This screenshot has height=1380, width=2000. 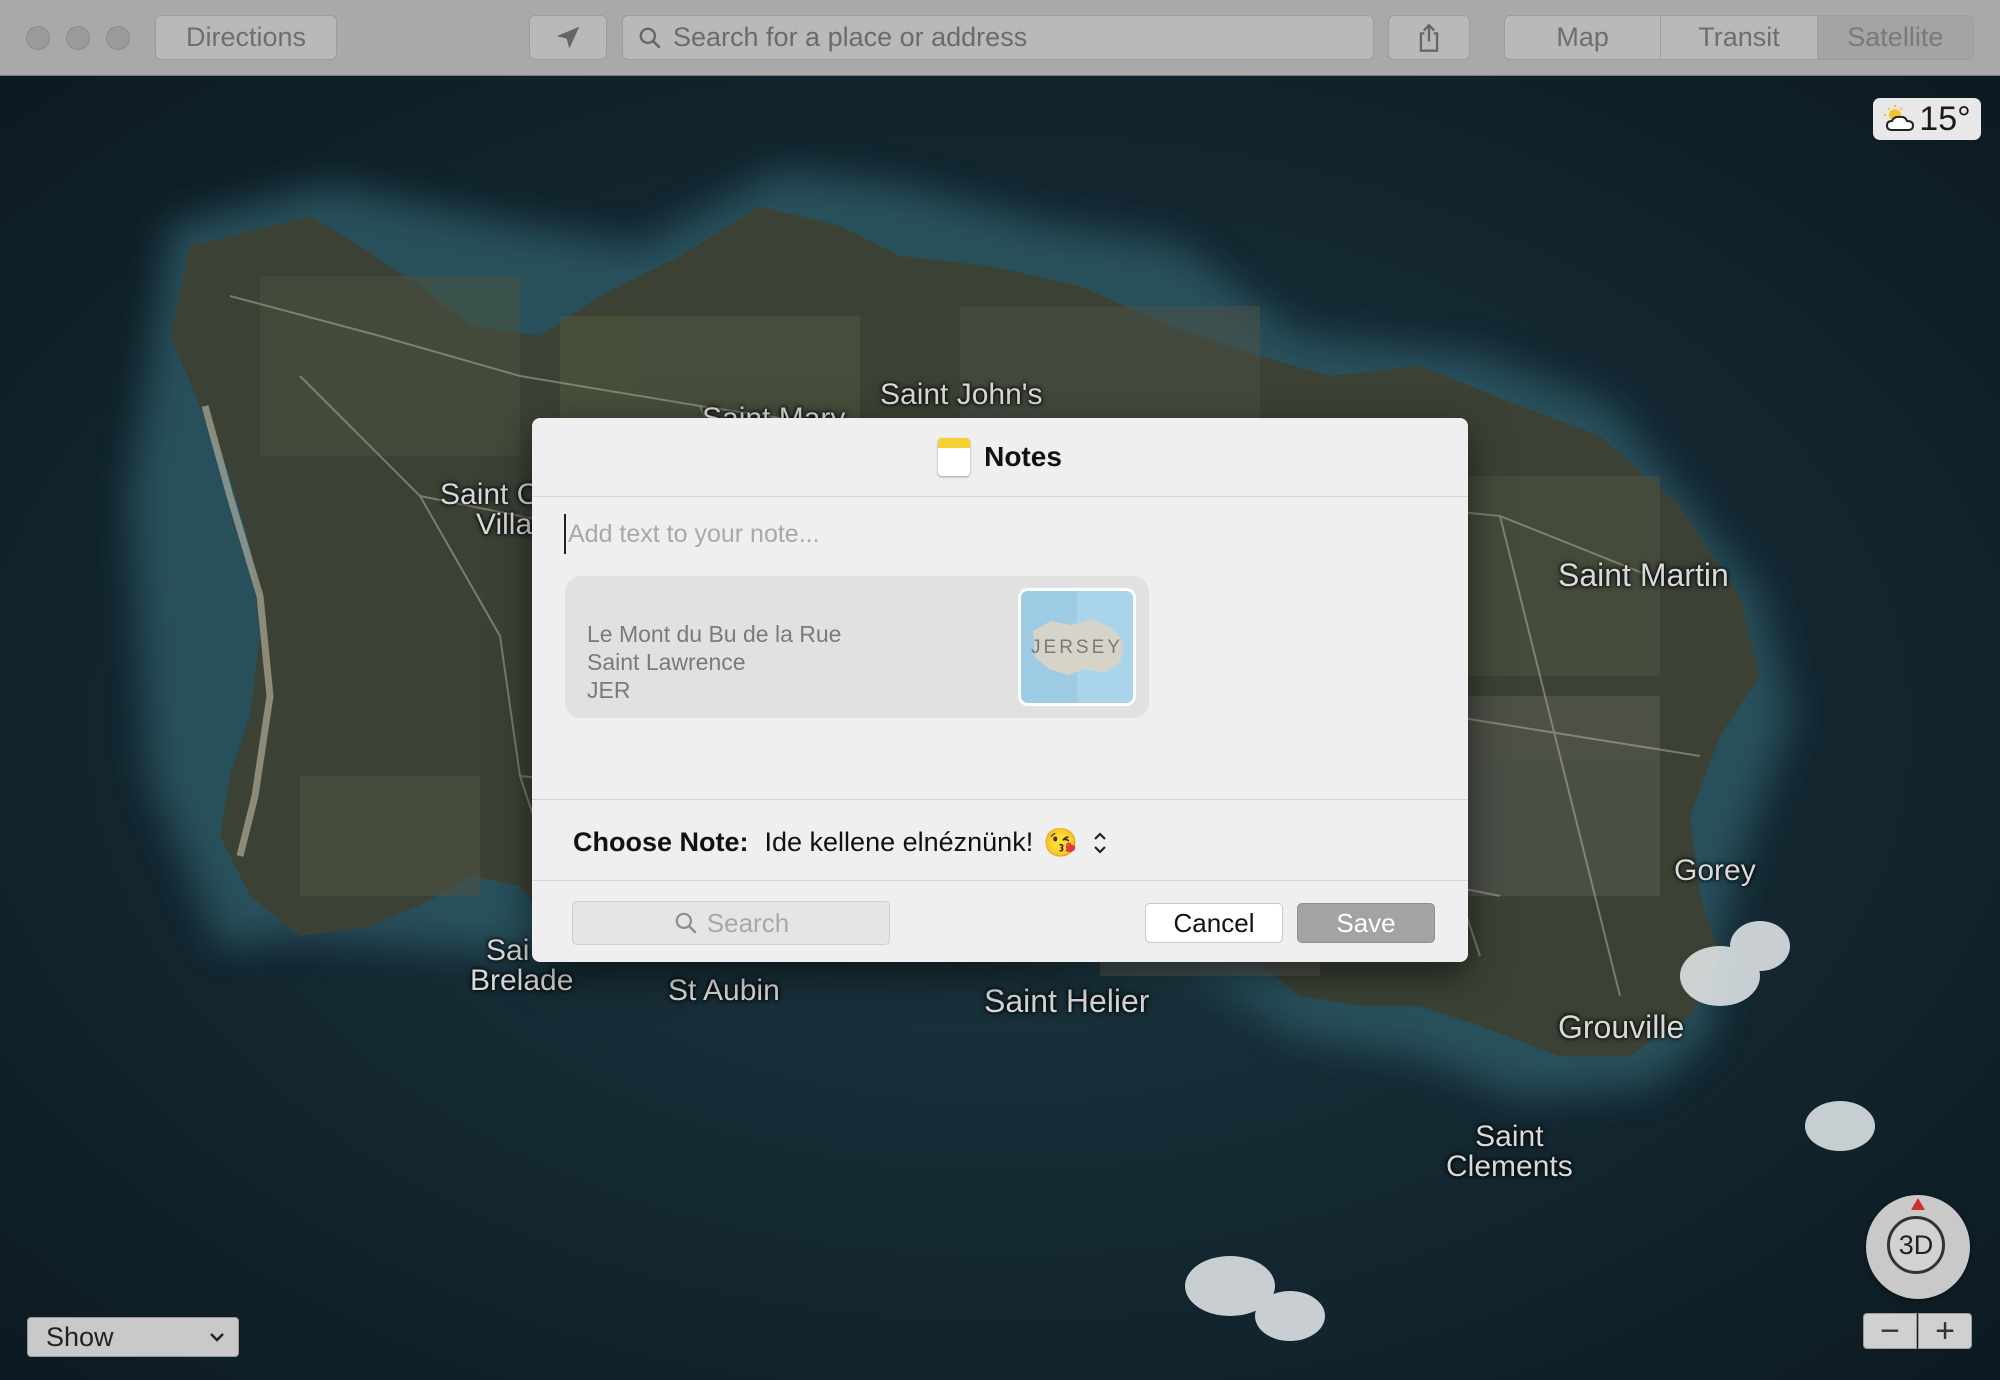 What do you see at coordinates (714, 634) in the screenshot?
I see `address-line1: Le Mont du Bu de la Rue` at bounding box center [714, 634].